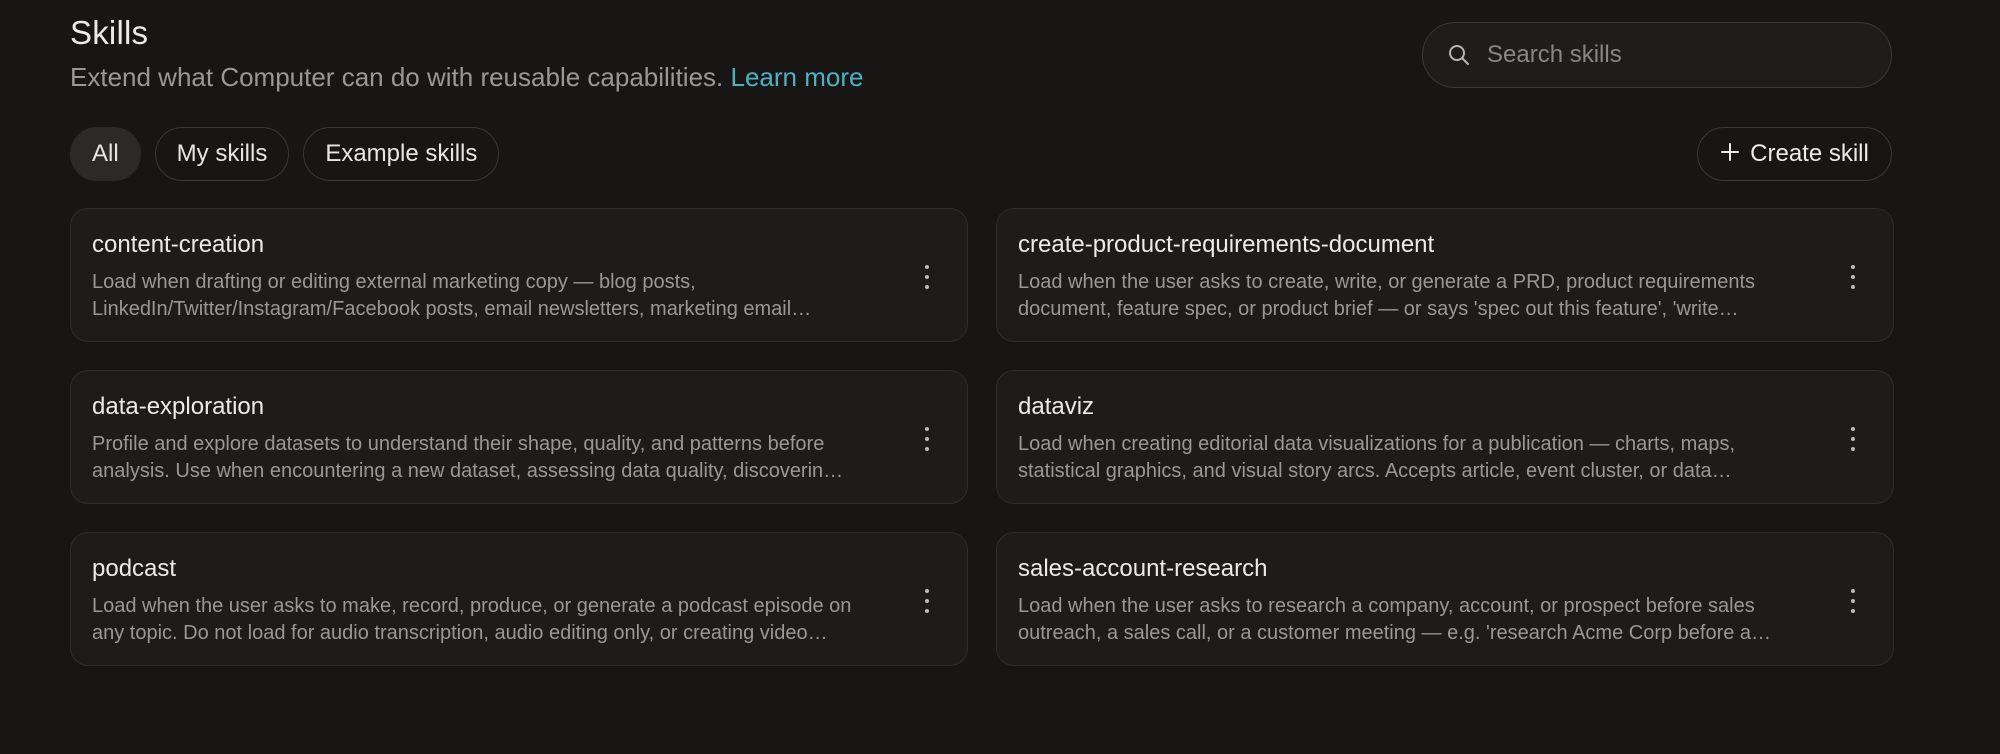 The height and width of the screenshot is (754, 2000). I want to click on skill-name: data-exploration, so click(178, 406).